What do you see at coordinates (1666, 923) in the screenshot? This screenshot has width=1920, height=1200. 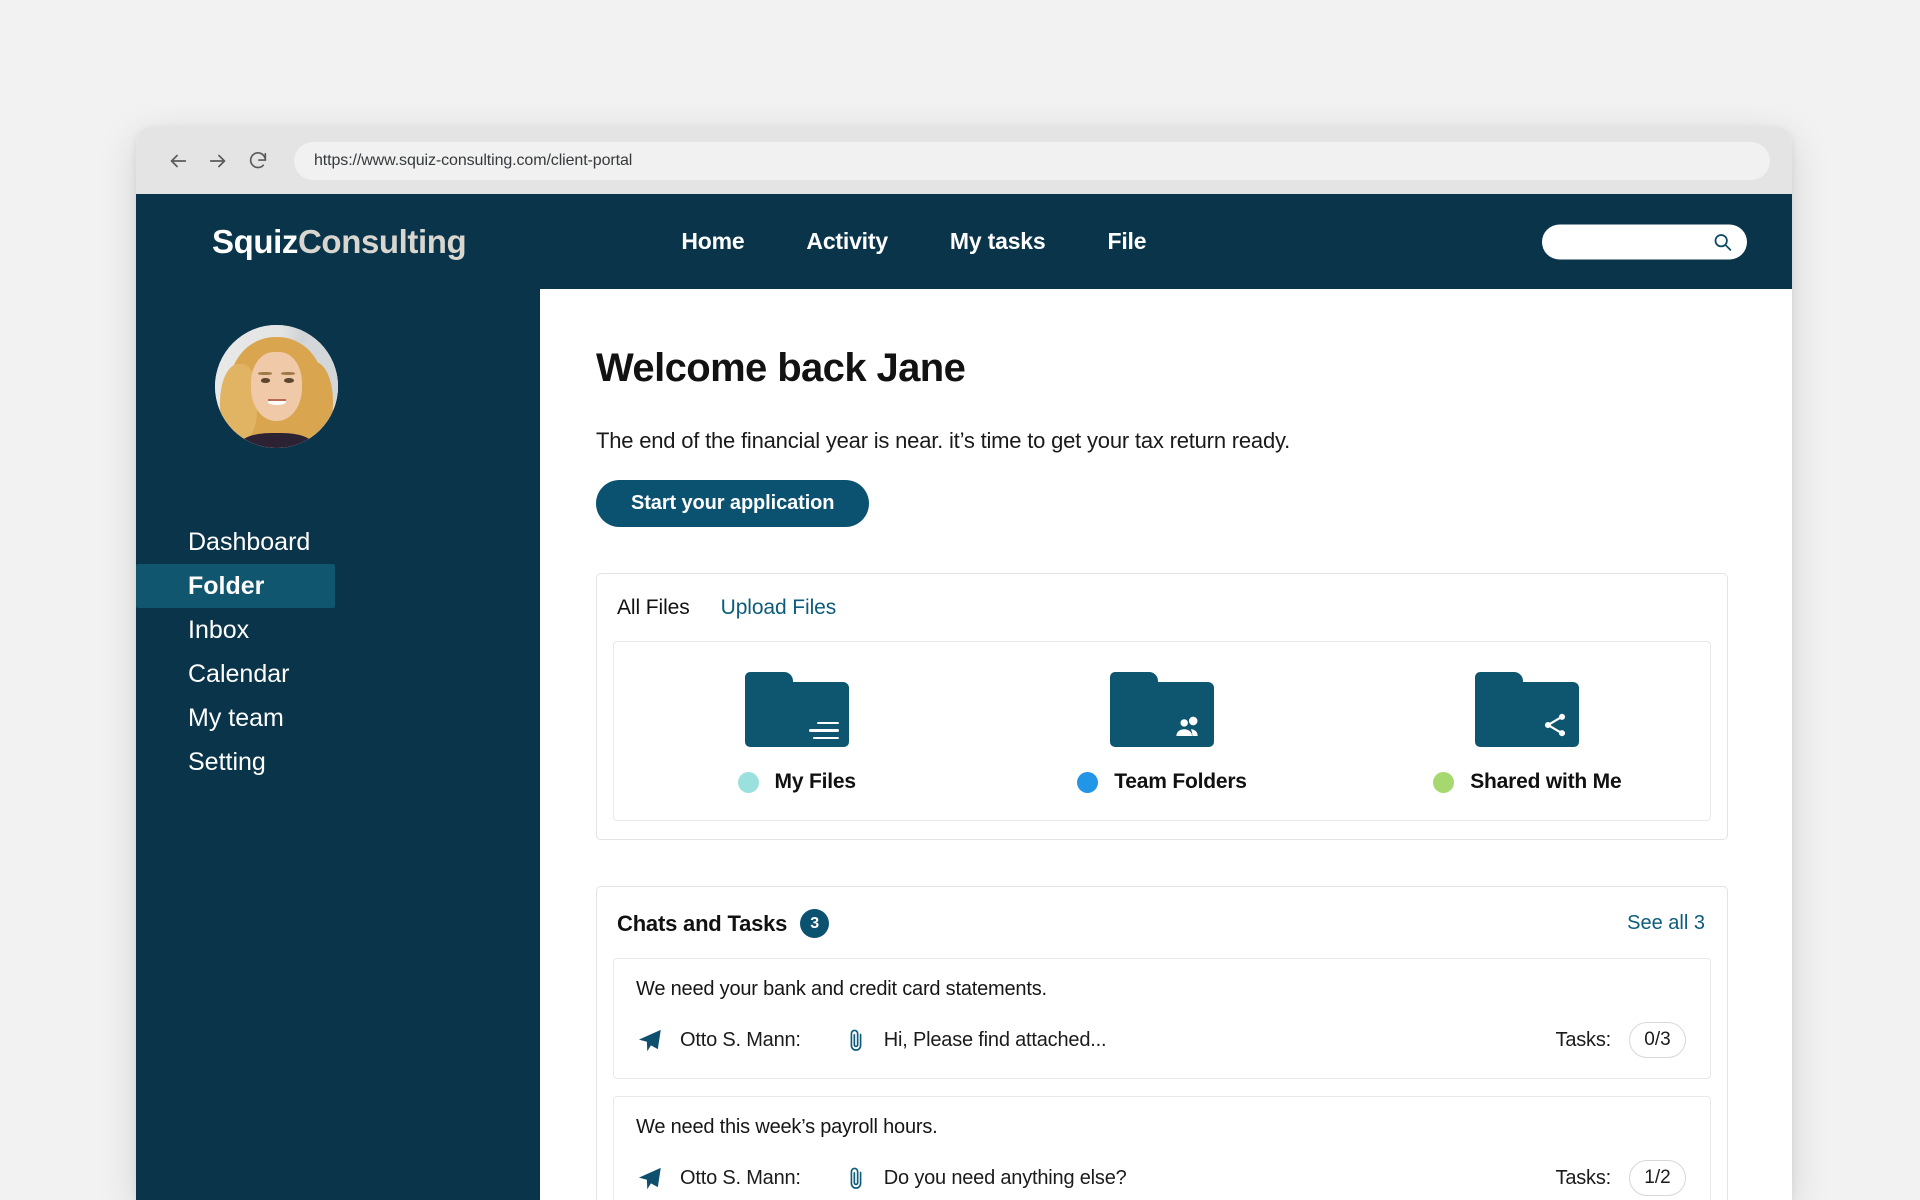 I see `see-all-link: See all 3` at bounding box center [1666, 923].